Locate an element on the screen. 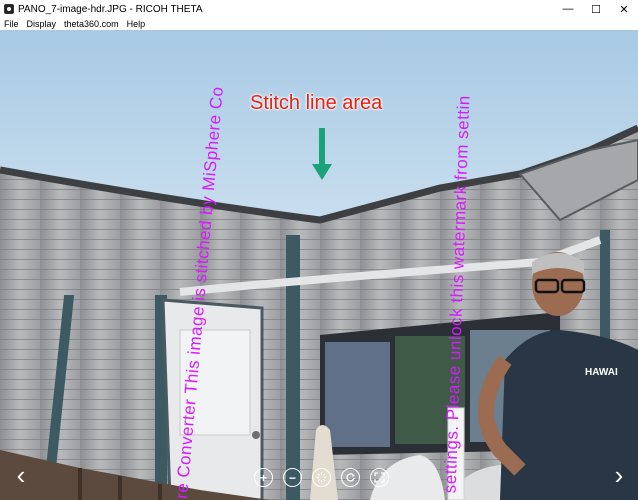  maximize-button: ☐ is located at coordinates (596, 9).